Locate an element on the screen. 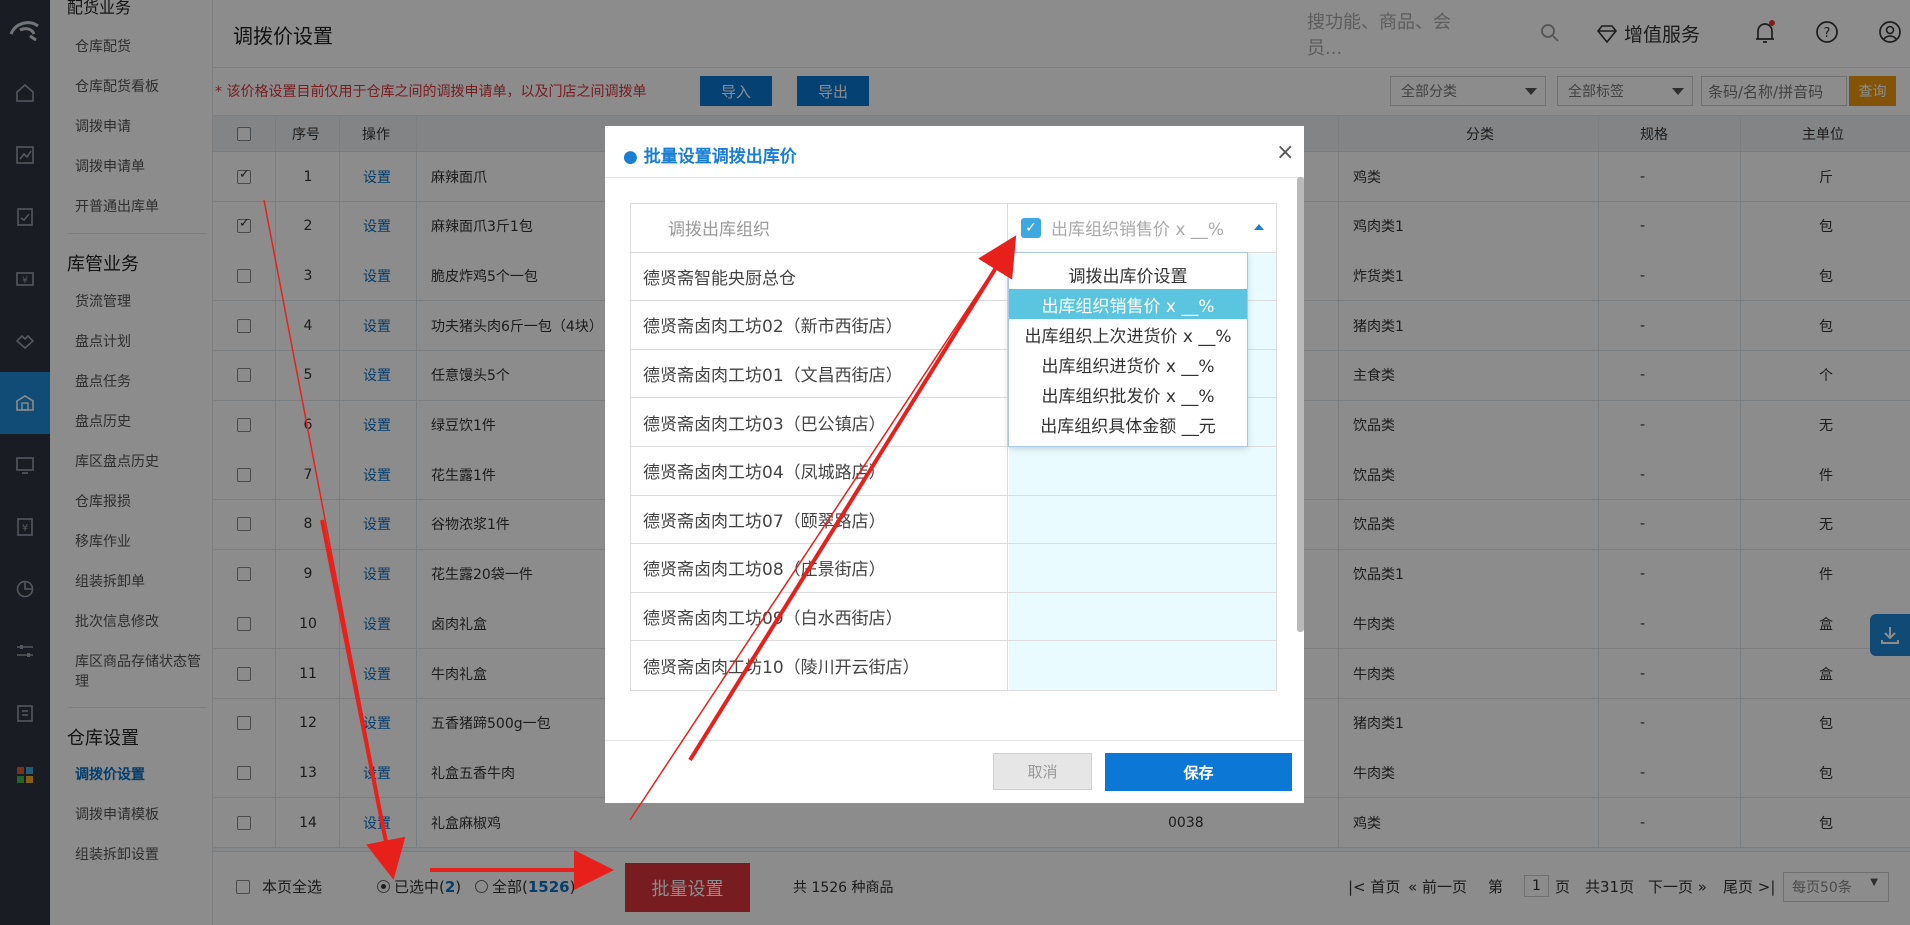 Image resolution: width=1910 pixels, height=925 pixels. org-row: 德贤斋卤肉工坊10（陵川开云街店） is located at coordinates (953, 665).